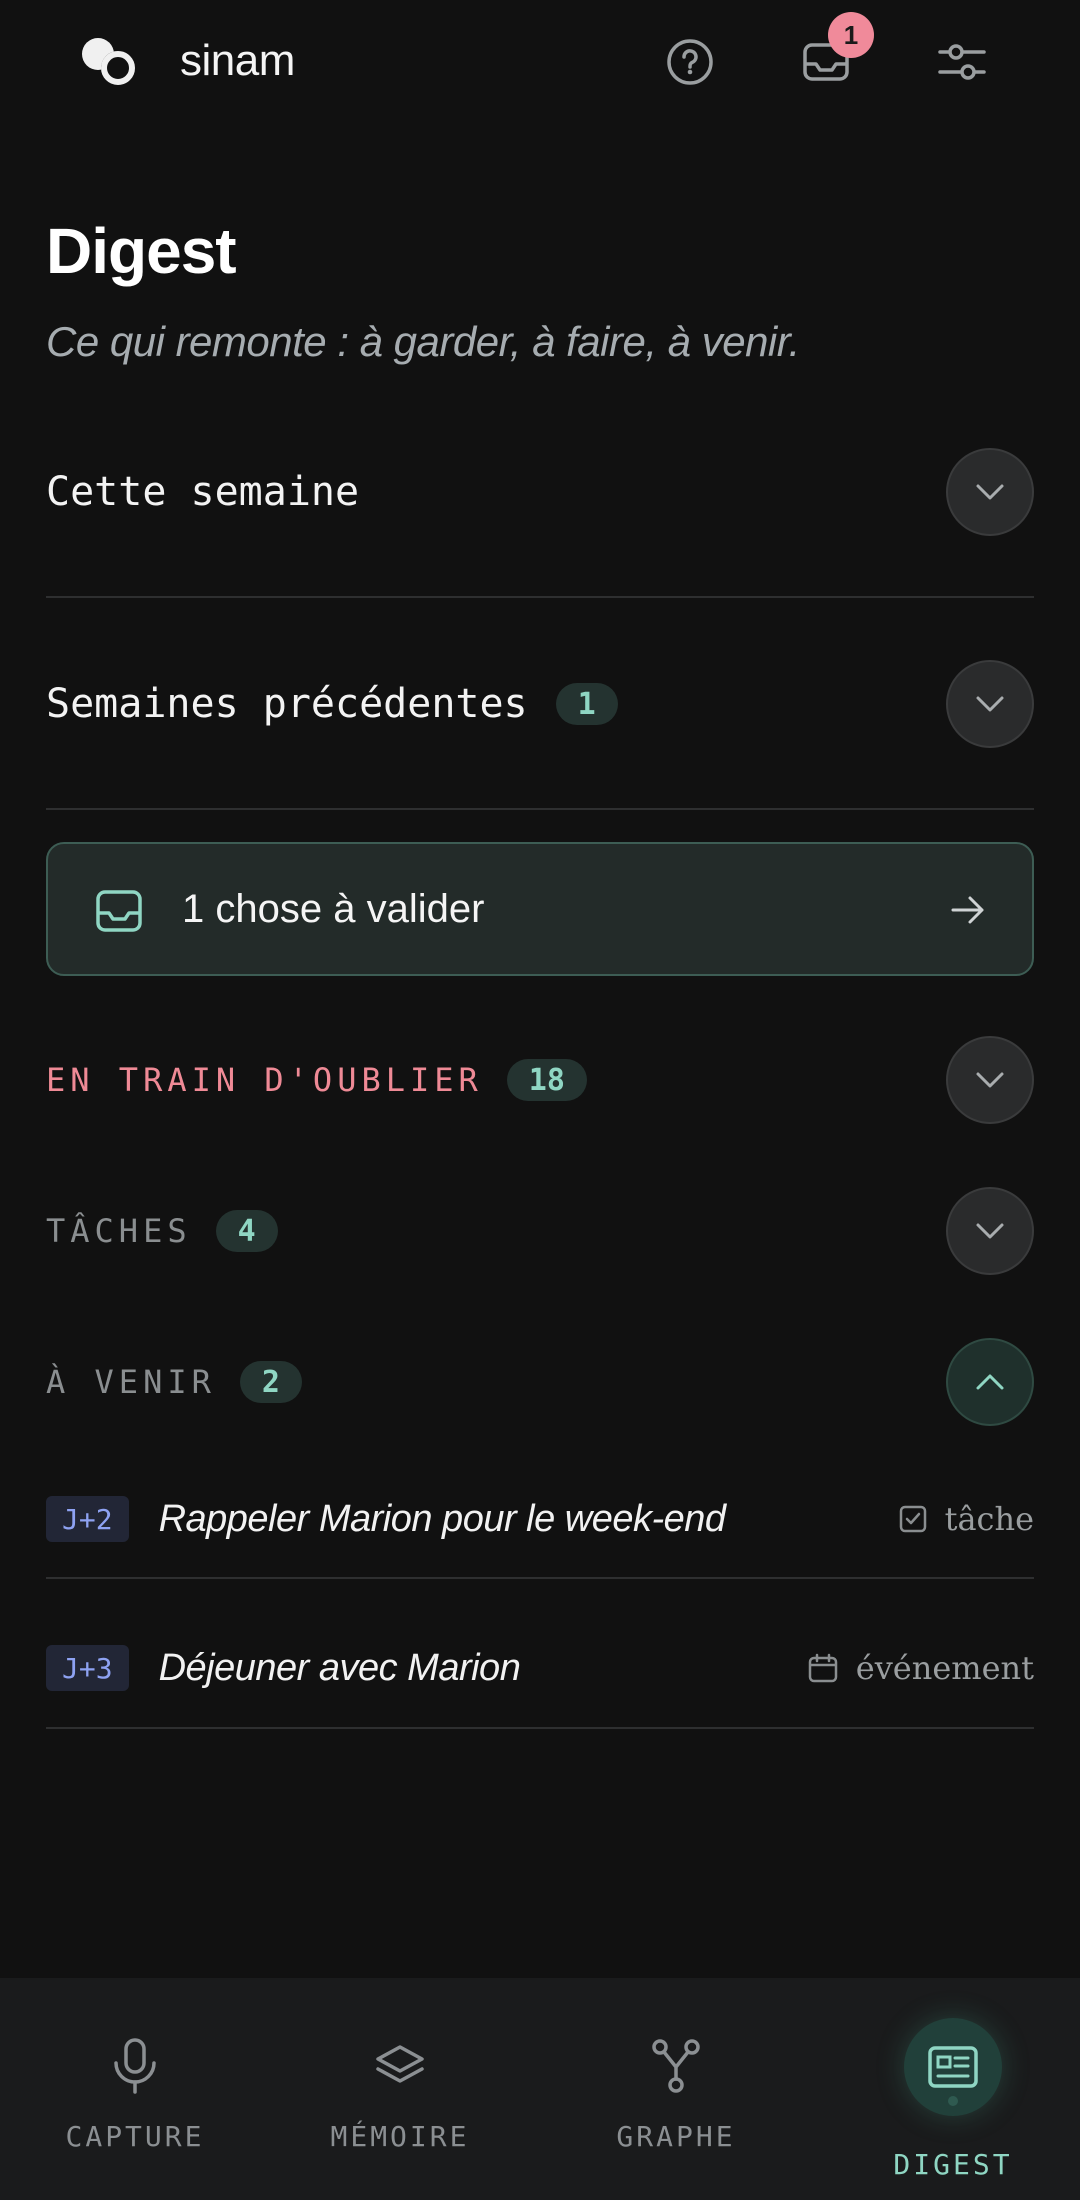 The width and height of the screenshot is (1080, 2200). I want to click on item-title: Déjeuner avec Marion, so click(339, 1667).